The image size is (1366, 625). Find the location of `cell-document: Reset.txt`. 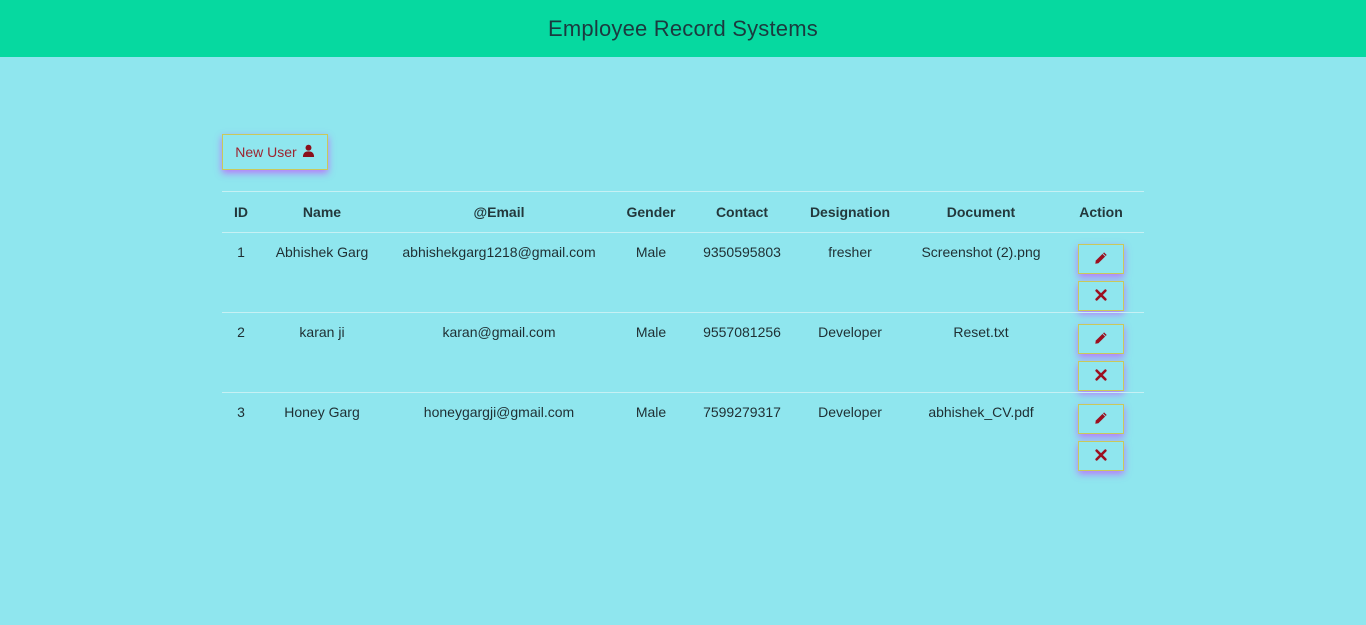

cell-document: Reset.txt is located at coordinates (981, 352).